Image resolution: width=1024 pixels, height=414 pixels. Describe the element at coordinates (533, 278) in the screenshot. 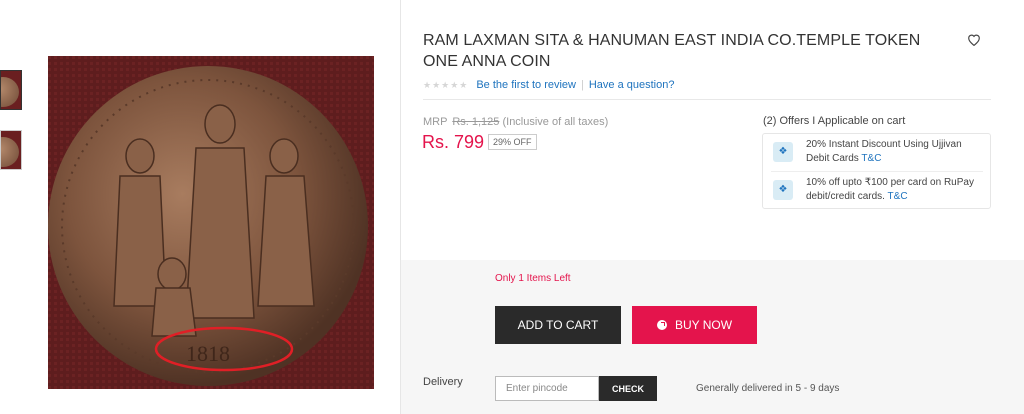

I see `stock-status: Only 1 Items Left` at that location.